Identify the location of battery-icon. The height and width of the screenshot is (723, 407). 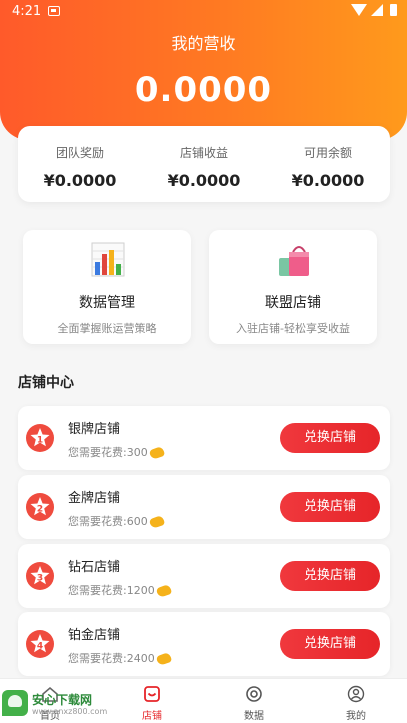
(393, 10).